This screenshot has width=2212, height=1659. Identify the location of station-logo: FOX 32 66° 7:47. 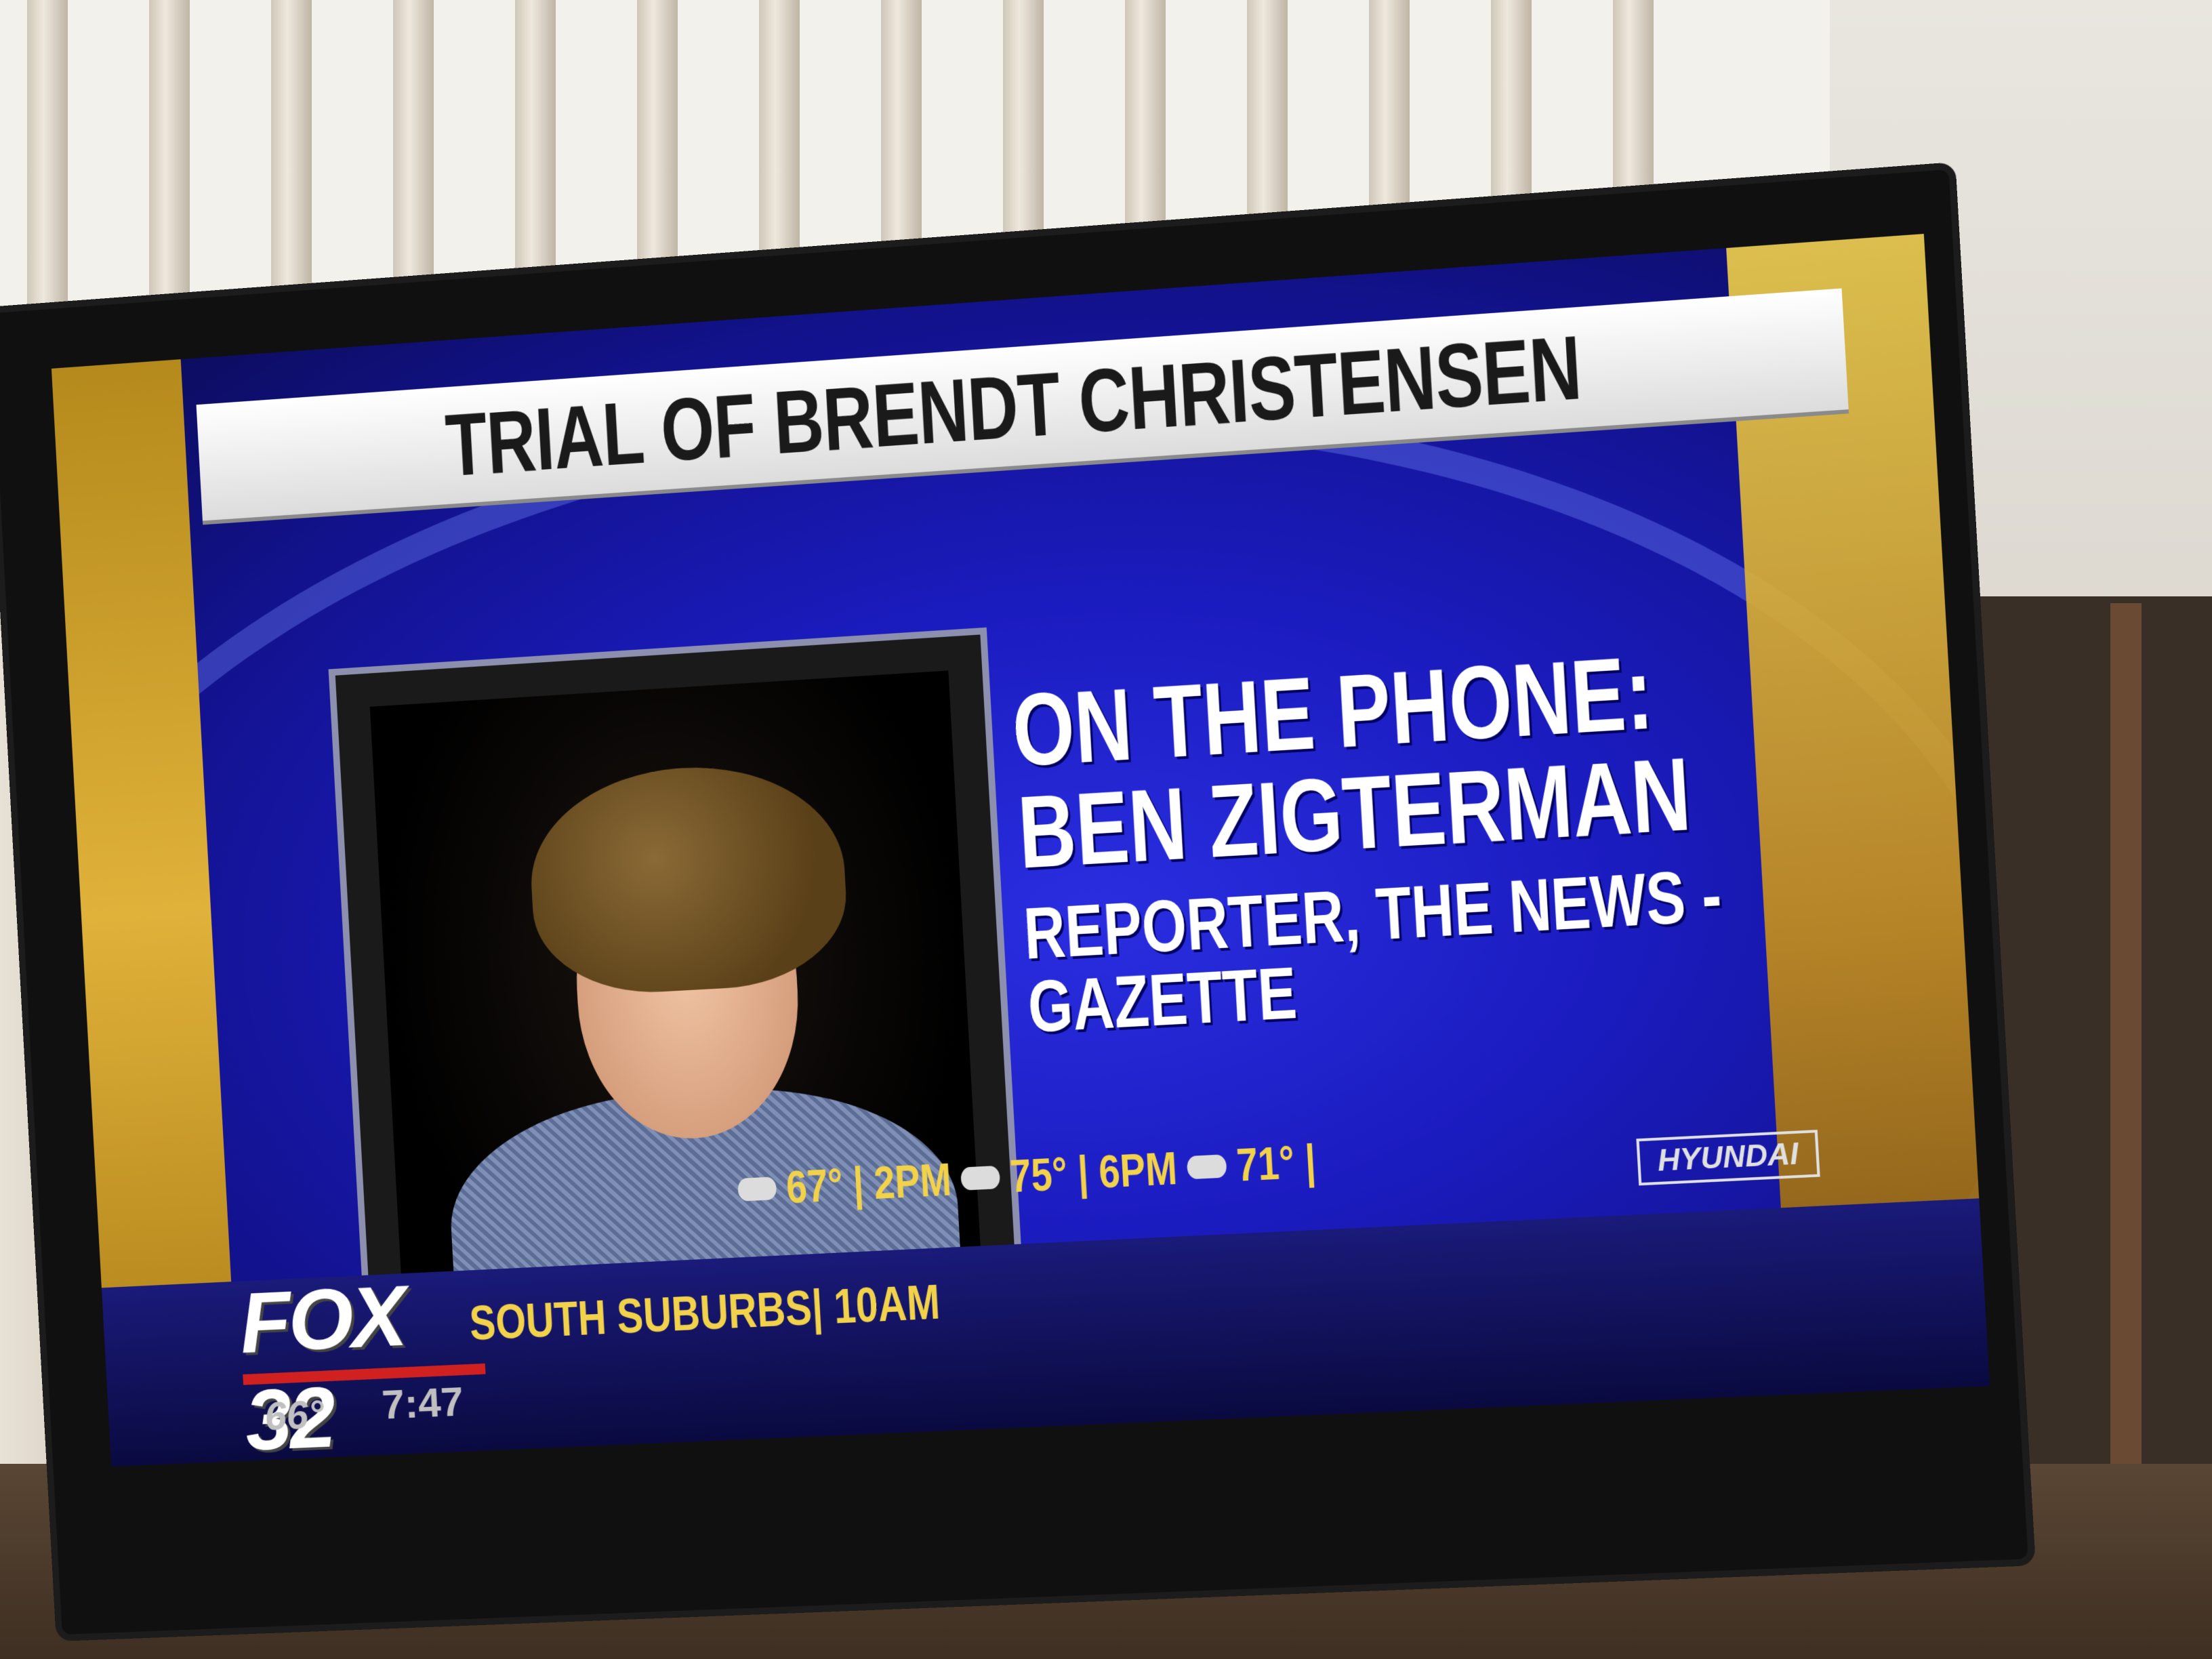
(366, 1365).